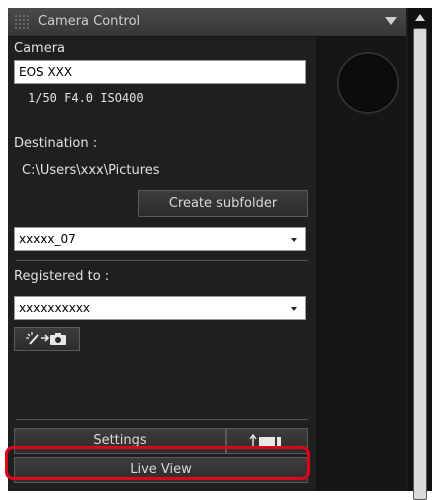  What do you see at coordinates (368, 83) in the screenshot?
I see `camera-dial` at bounding box center [368, 83].